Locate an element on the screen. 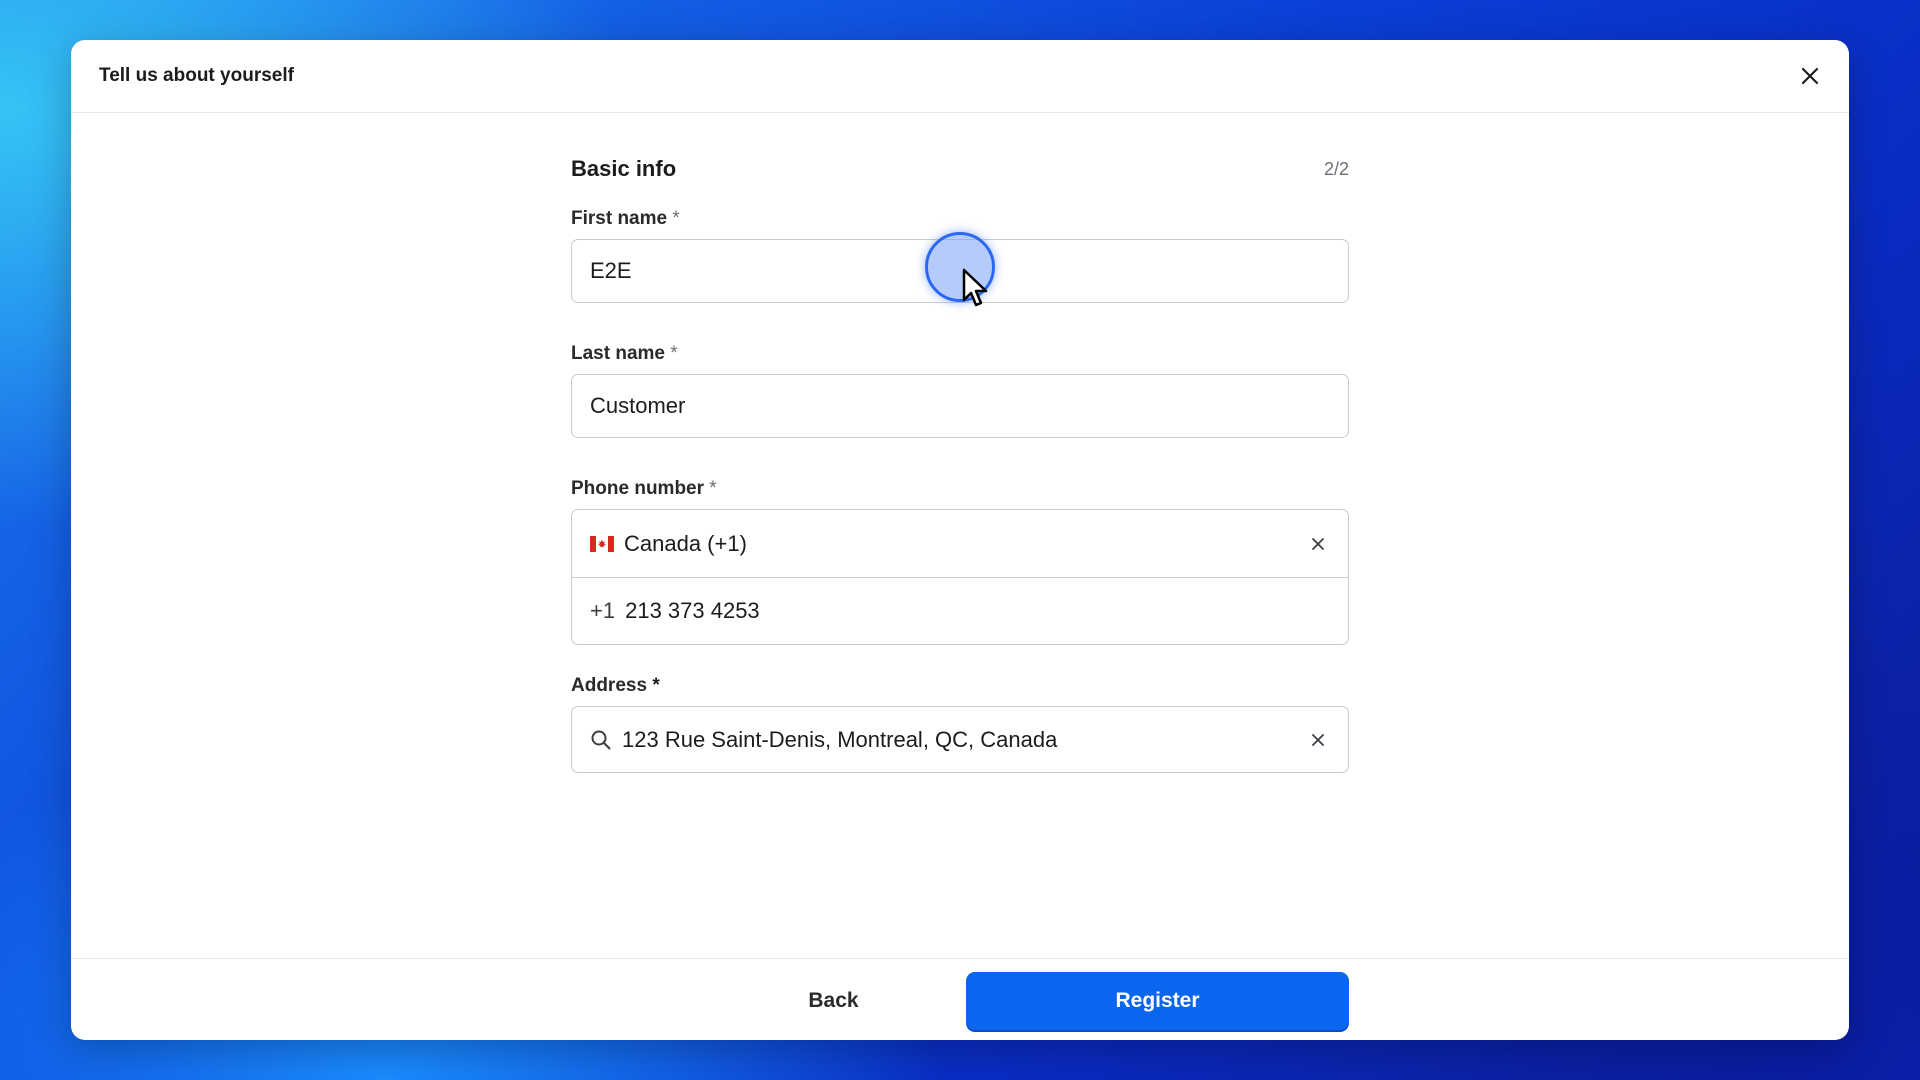 The image size is (1920, 1080). last-name-value: Customer is located at coordinates (638, 405).